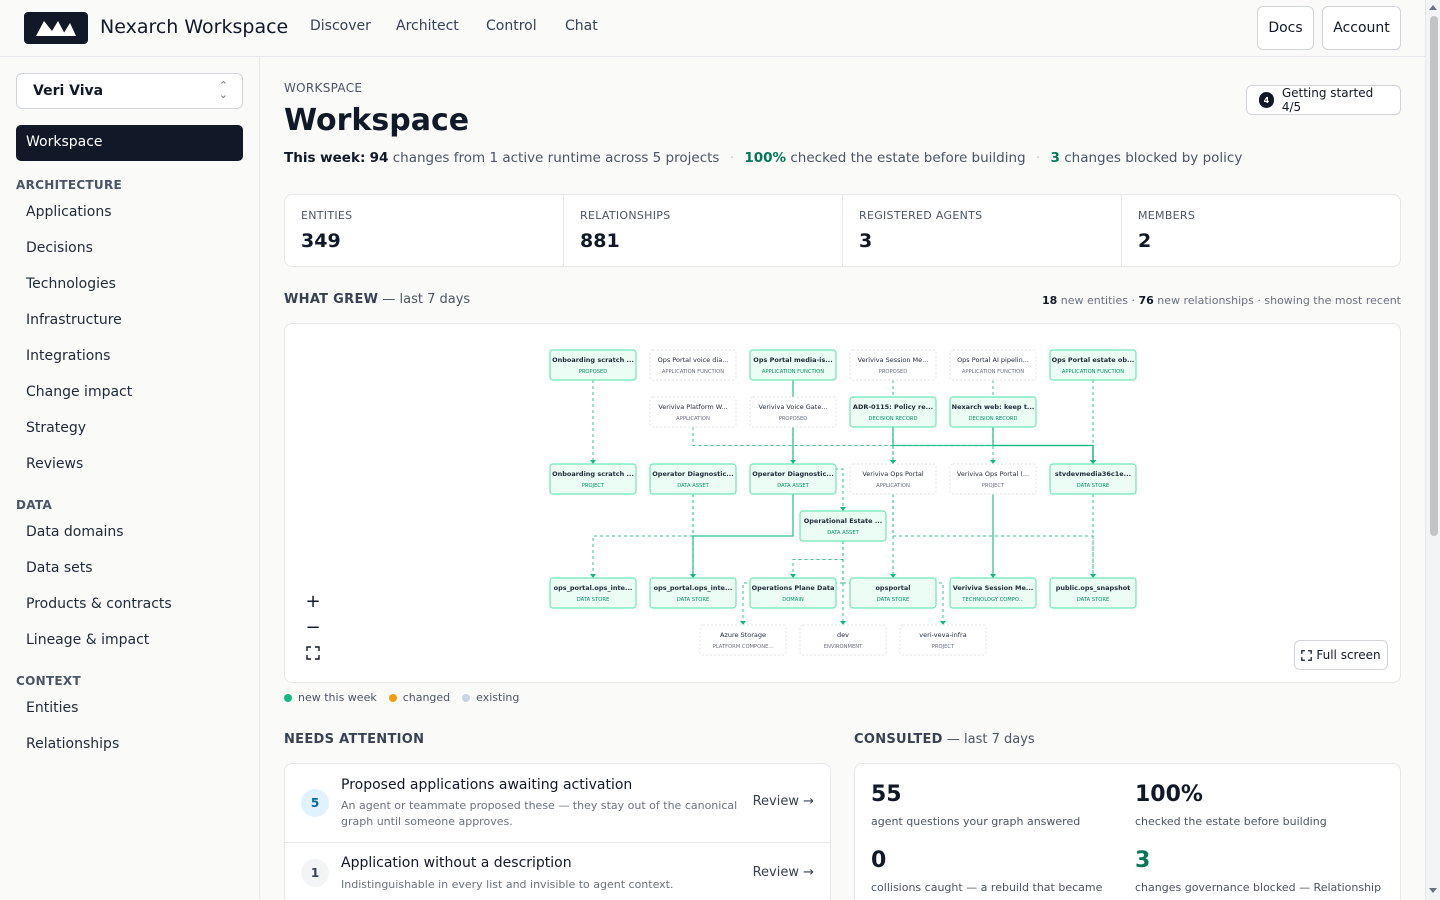 Image resolution: width=1440 pixels, height=900 pixels. Describe the element at coordinates (52, 708) in the screenshot. I see `sidebar-item-entities: Entities` at that location.